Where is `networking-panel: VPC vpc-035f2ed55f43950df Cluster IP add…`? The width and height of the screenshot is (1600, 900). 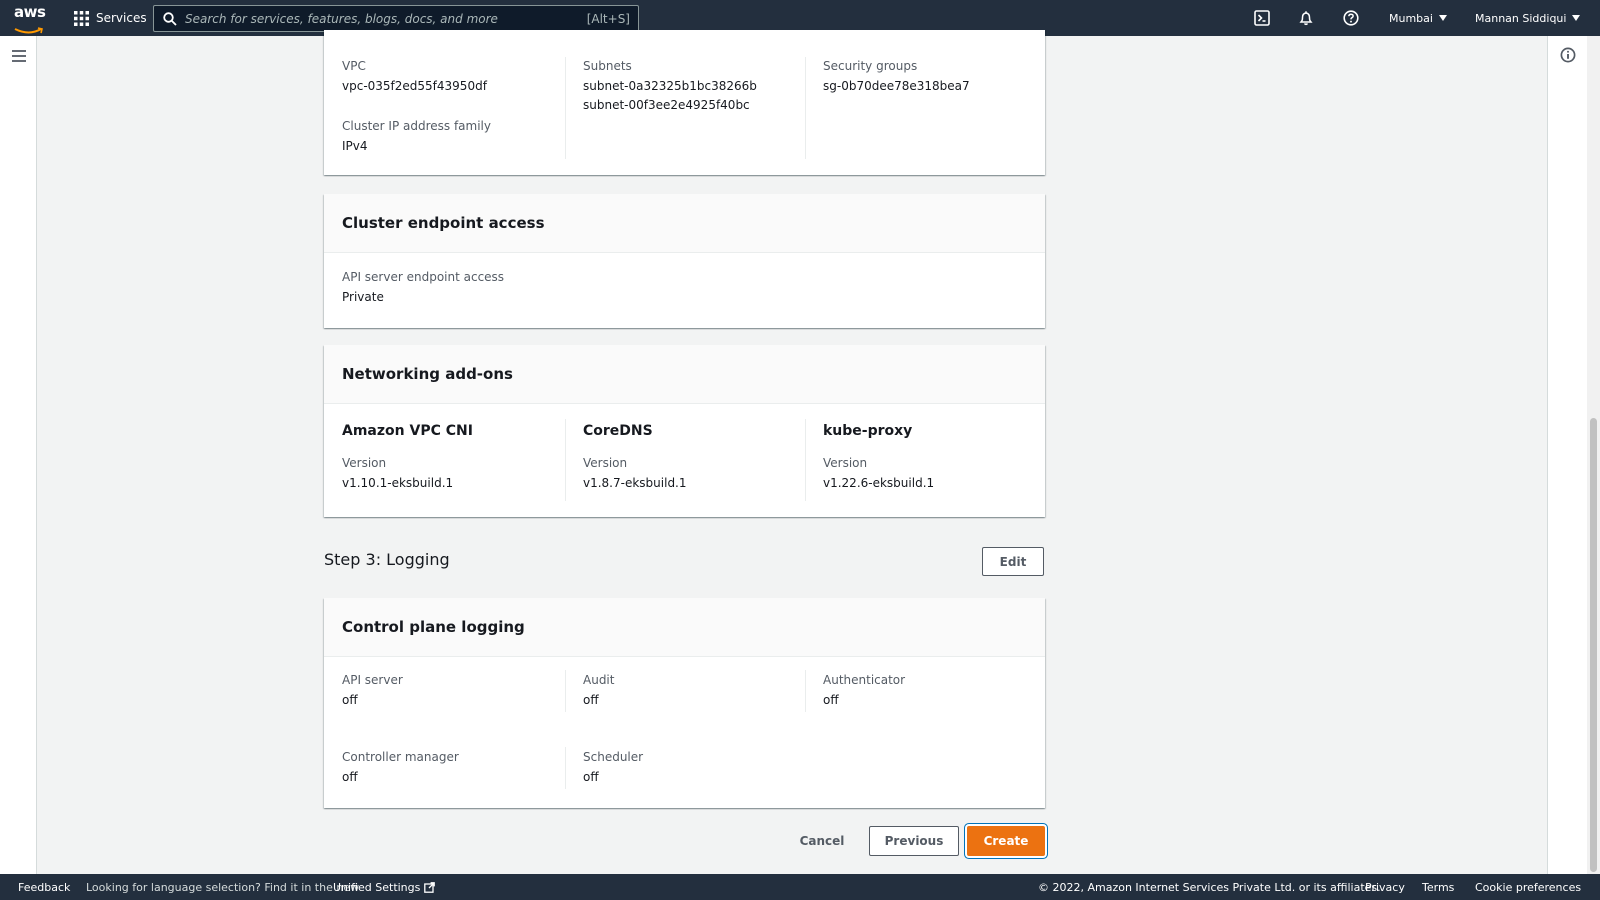
networking-panel: VPC vpc-035f2ed55f43950df Cluster IP add… is located at coordinates (684, 102).